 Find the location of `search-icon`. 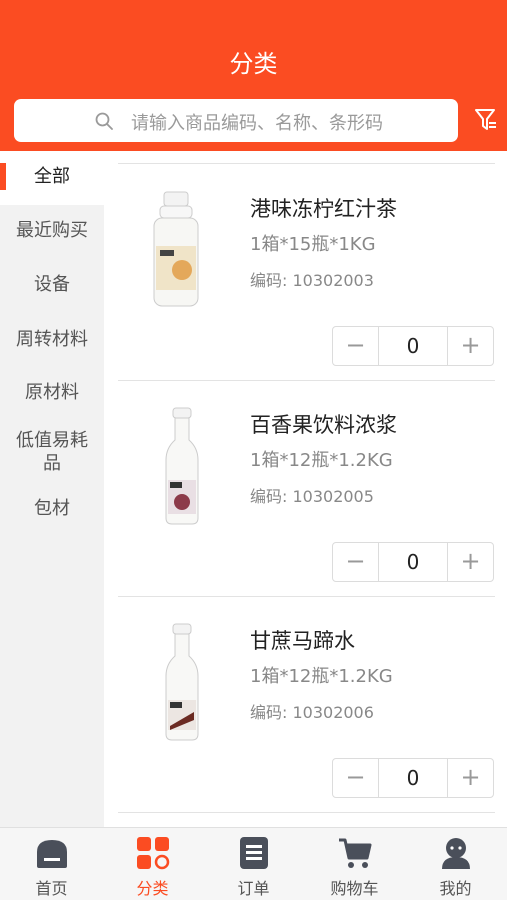

search-icon is located at coordinates (104, 121).